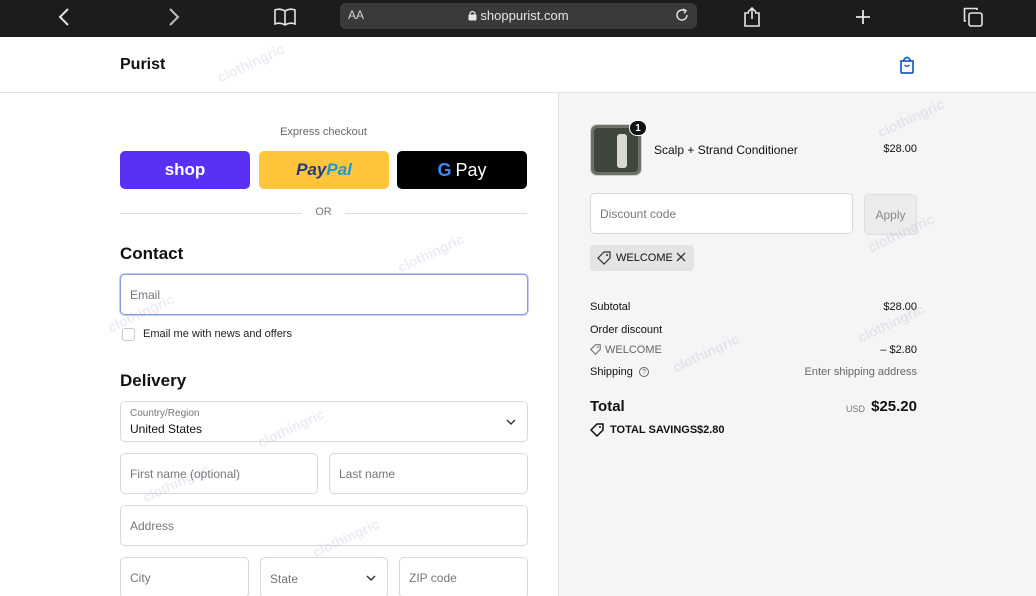  Describe the element at coordinates (219, 473) in the screenshot. I see `first-name-field` at that location.